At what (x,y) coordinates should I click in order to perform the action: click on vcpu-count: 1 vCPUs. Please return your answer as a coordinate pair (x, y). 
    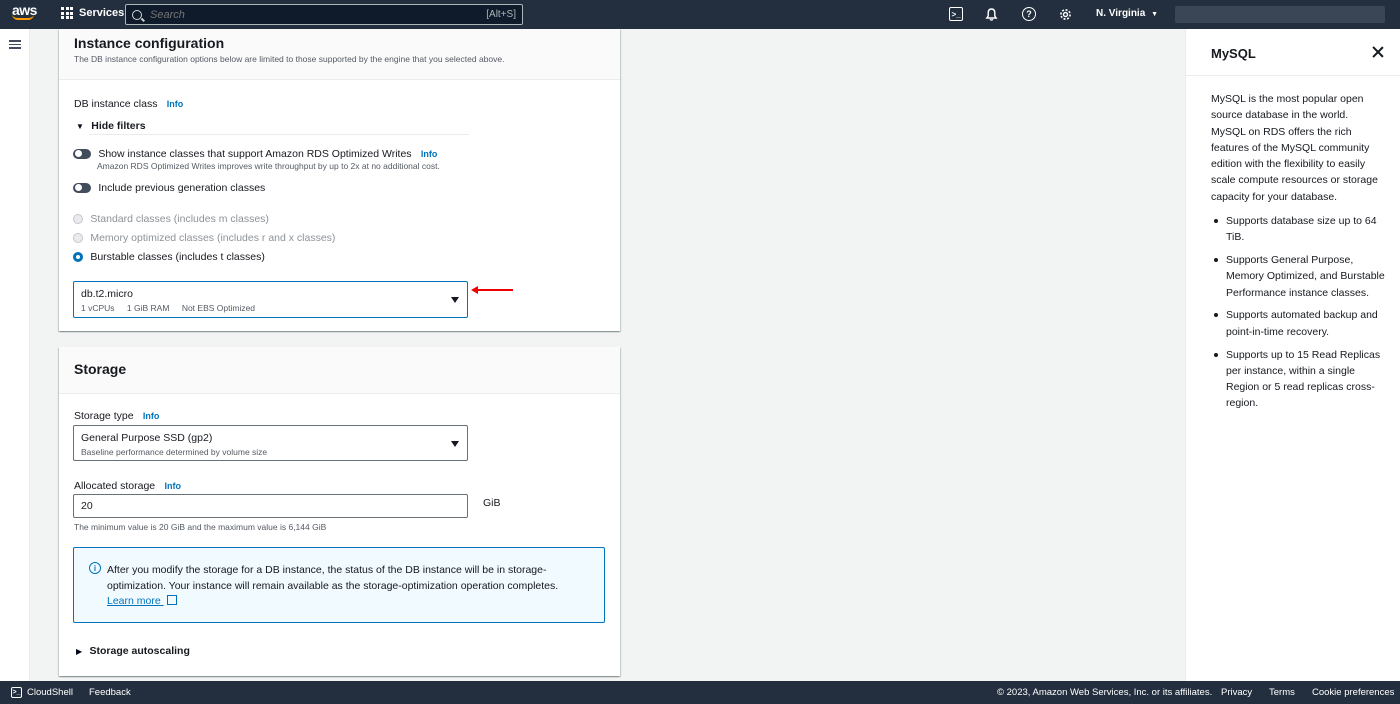
    Looking at the image, I should click on (98, 308).